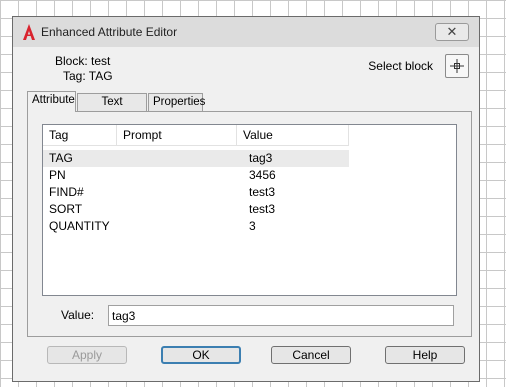  What do you see at coordinates (262, 175) in the screenshot?
I see `row-value: 3456` at bounding box center [262, 175].